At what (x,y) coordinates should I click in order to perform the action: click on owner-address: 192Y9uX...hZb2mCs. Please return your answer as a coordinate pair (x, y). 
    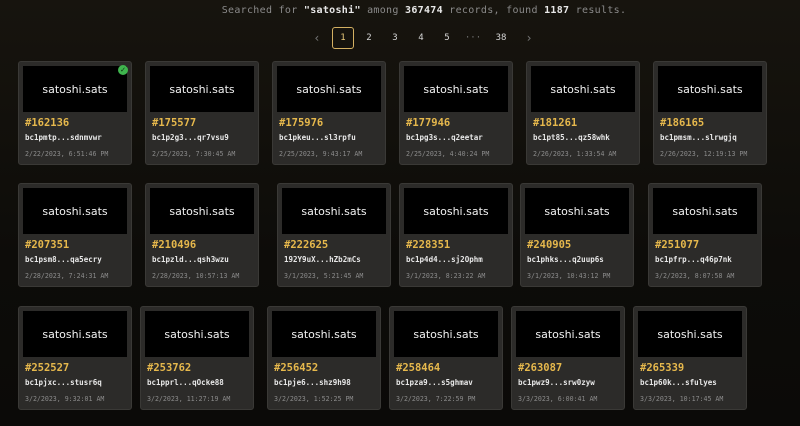
    Looking at the image, I should click on (322, 259).